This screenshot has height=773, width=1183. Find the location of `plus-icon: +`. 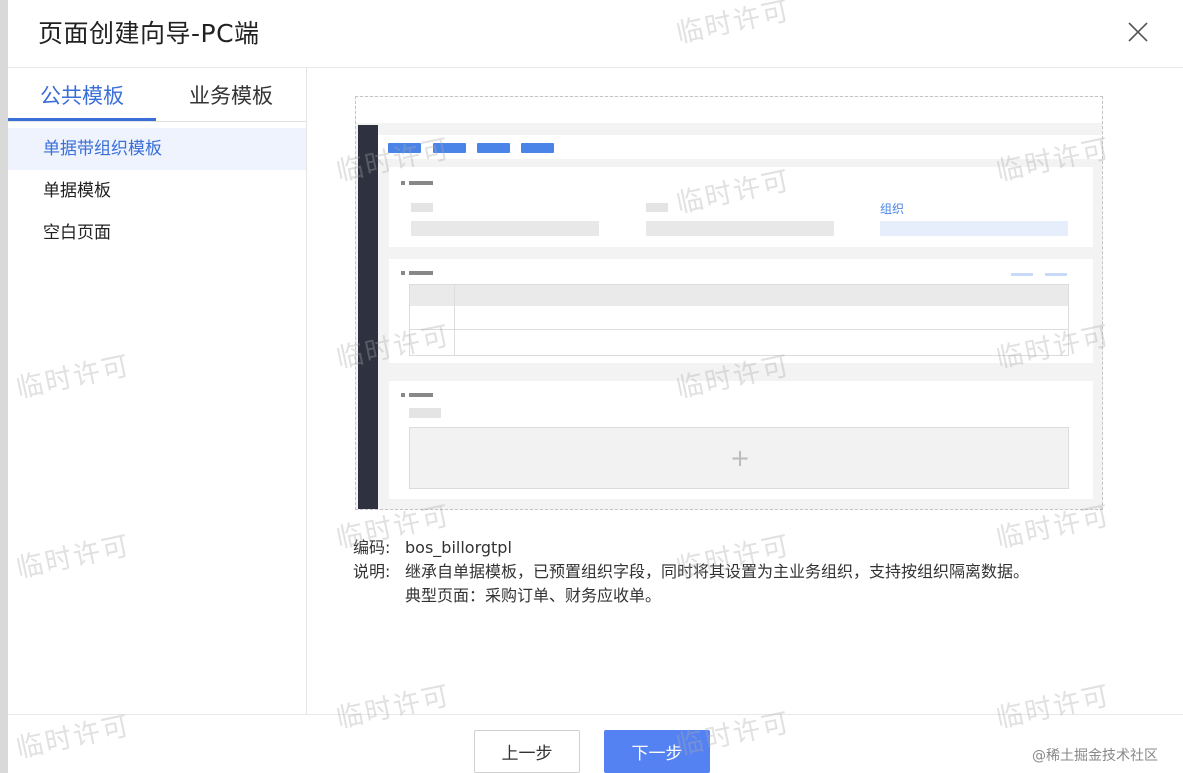

plus-icon: + is located at coordinates (740, 458).